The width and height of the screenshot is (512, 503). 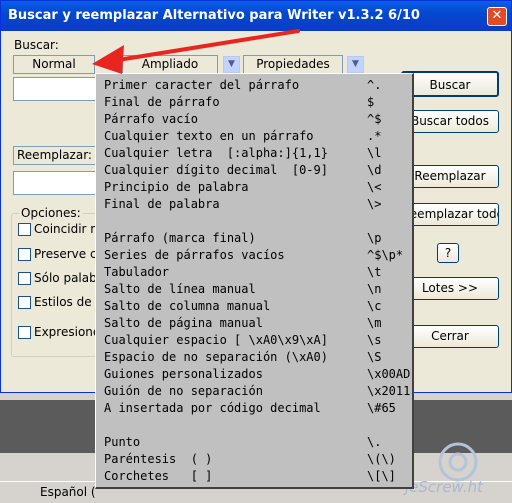 What do you see at coordinates (36, 45) in the screenshot?
I see `search-label: Buscar:` at bounding box center [36, 45].